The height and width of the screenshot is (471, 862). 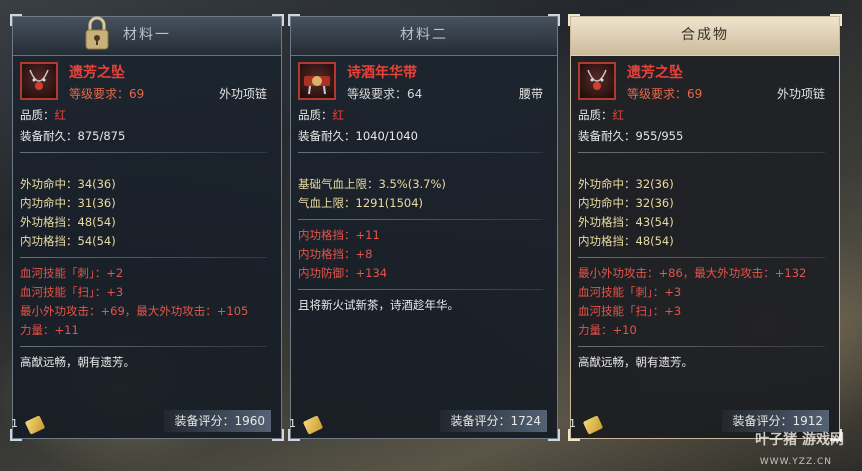 What do you see at coordinates (339, 235) in the screenshot?
I see `bonus-stat: 内功格挡：+11` at bounding box center [339, 235].